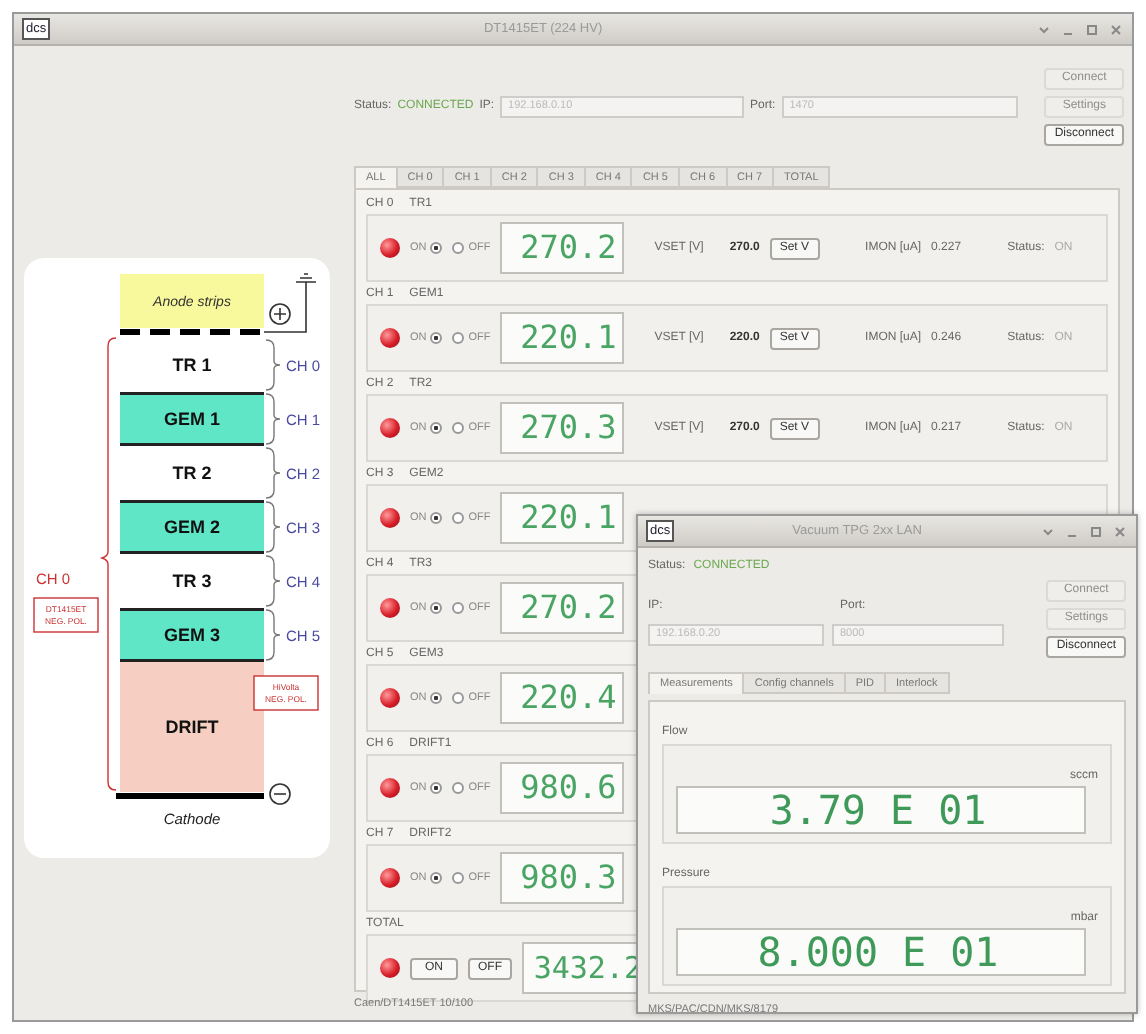 The width and height of the screenshot is (1146, 1034). Describe the element at coordinates (562, 878) in the screenshot. I see `voltage-display: 980.3` at that location.